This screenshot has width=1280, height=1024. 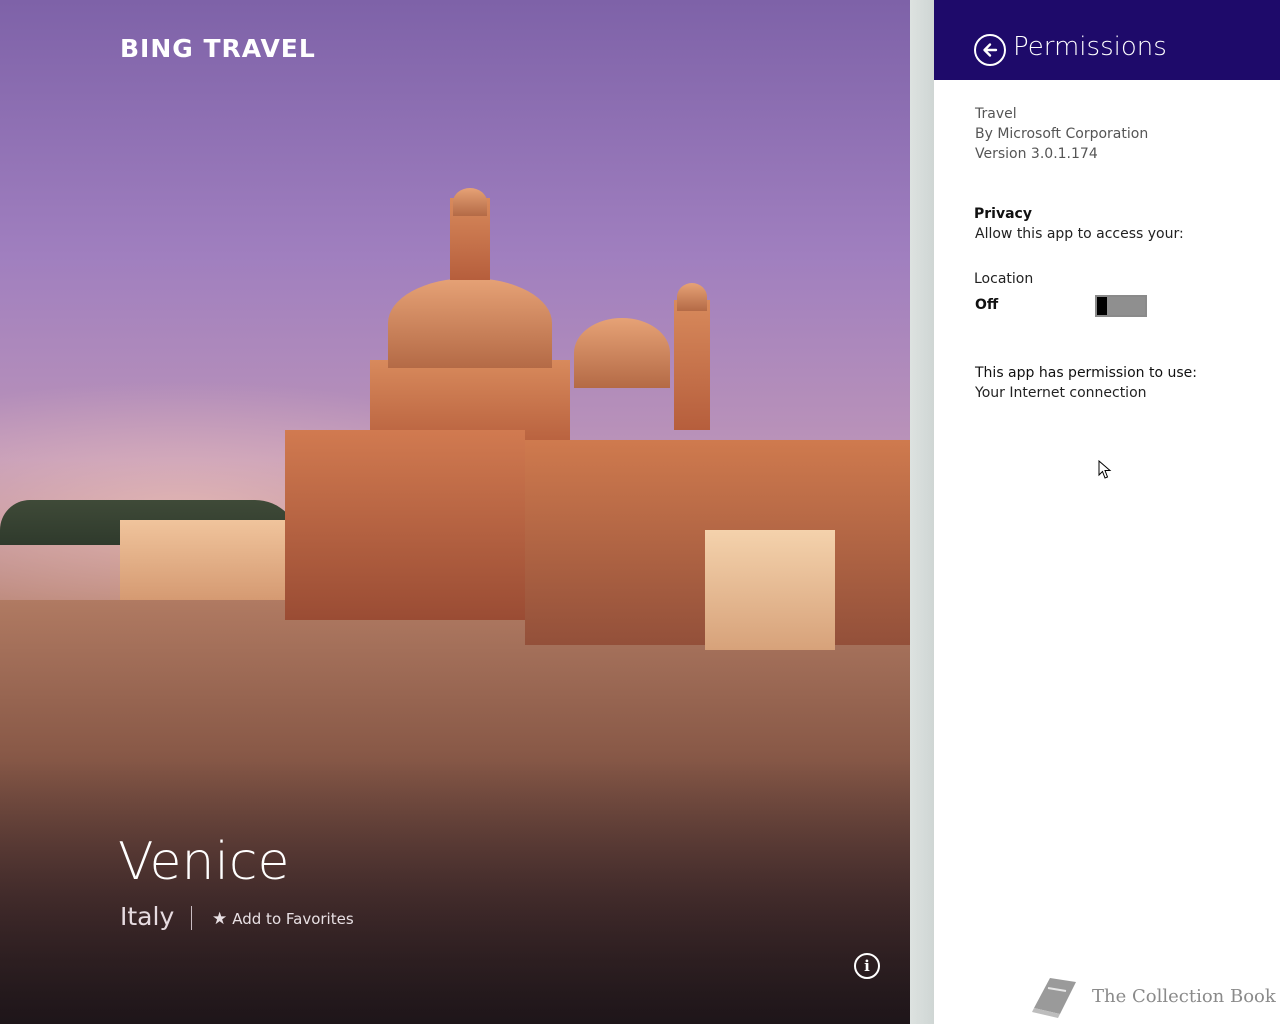 What do you see at coordinates (202, 560) in the screenshot?
I see `white-building-left` at bounding box center [202, 560].